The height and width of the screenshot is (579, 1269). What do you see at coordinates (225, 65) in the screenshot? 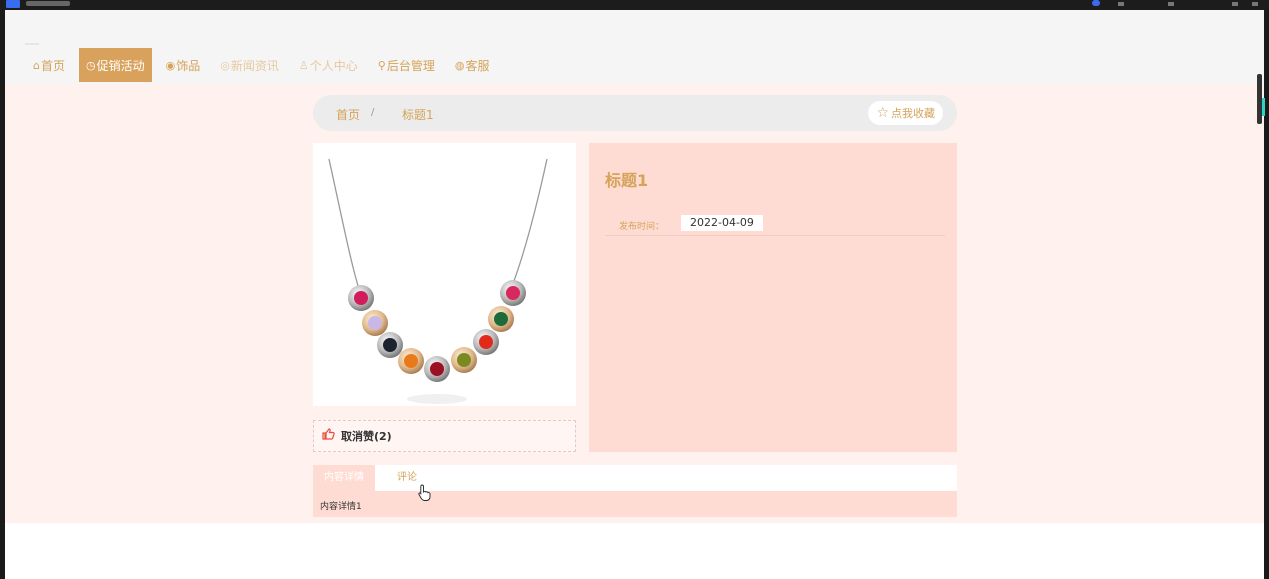
I see `news-icon: ◎` at bounding box center [225, 65].